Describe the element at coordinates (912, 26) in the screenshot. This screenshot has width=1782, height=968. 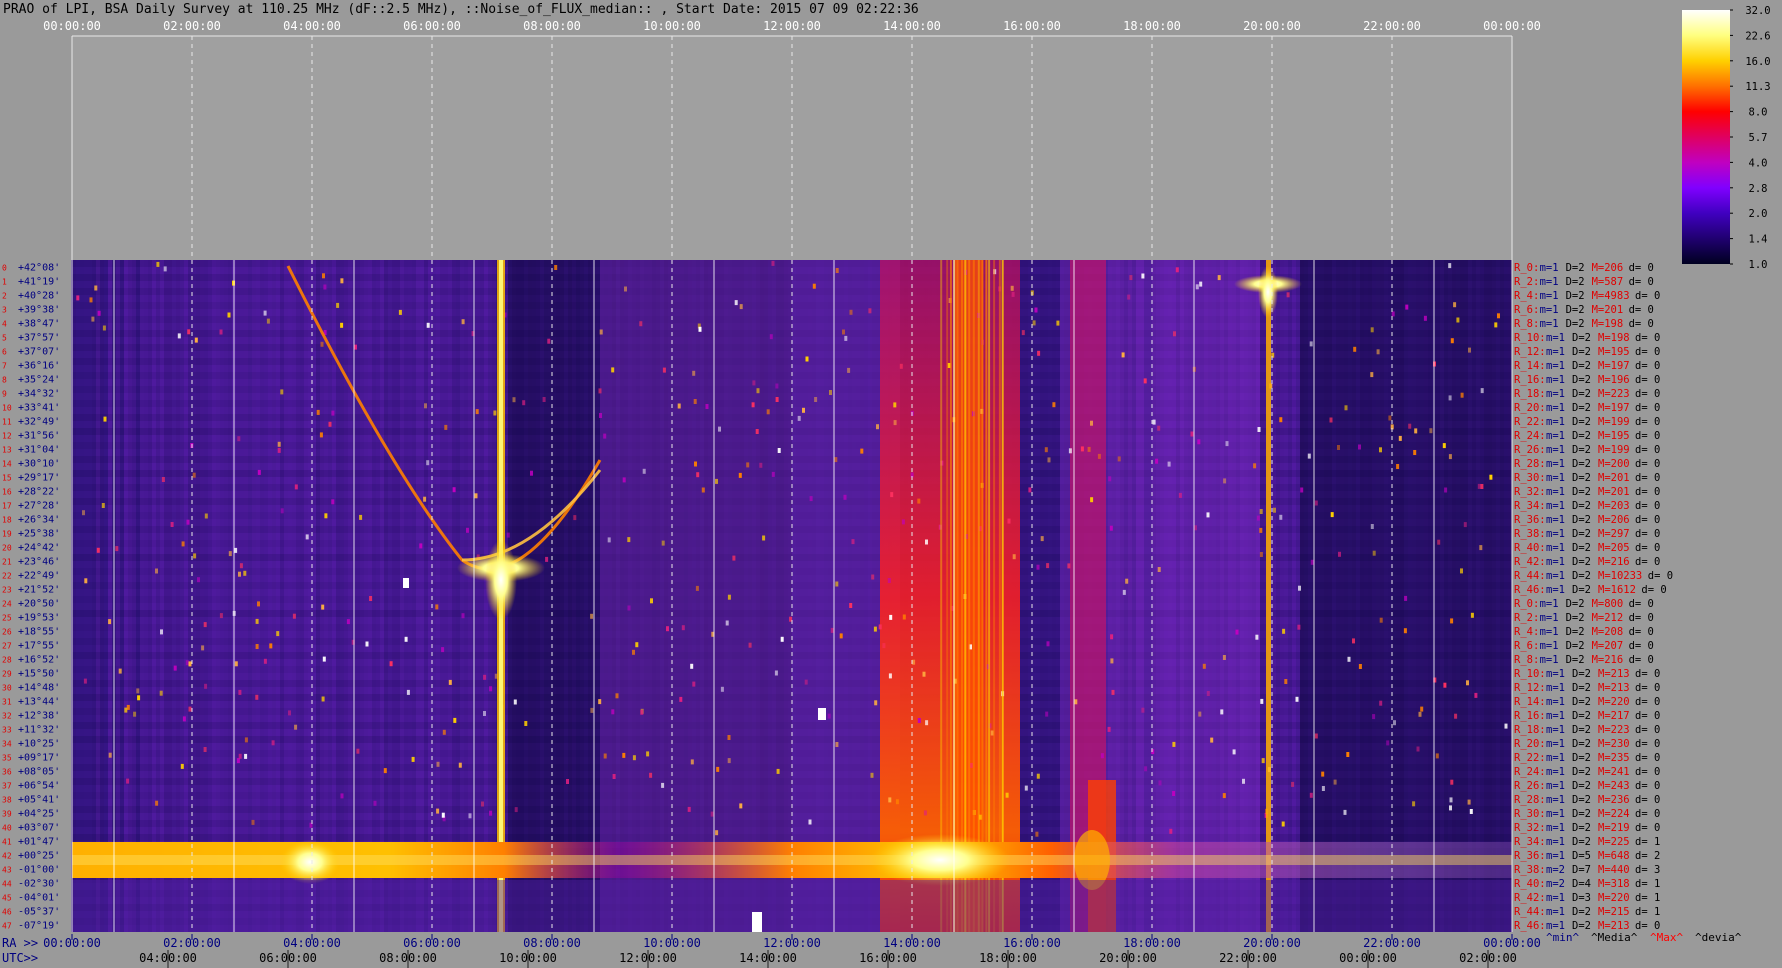
I see `top-axis-tick-label: 14:00:00` at that location.